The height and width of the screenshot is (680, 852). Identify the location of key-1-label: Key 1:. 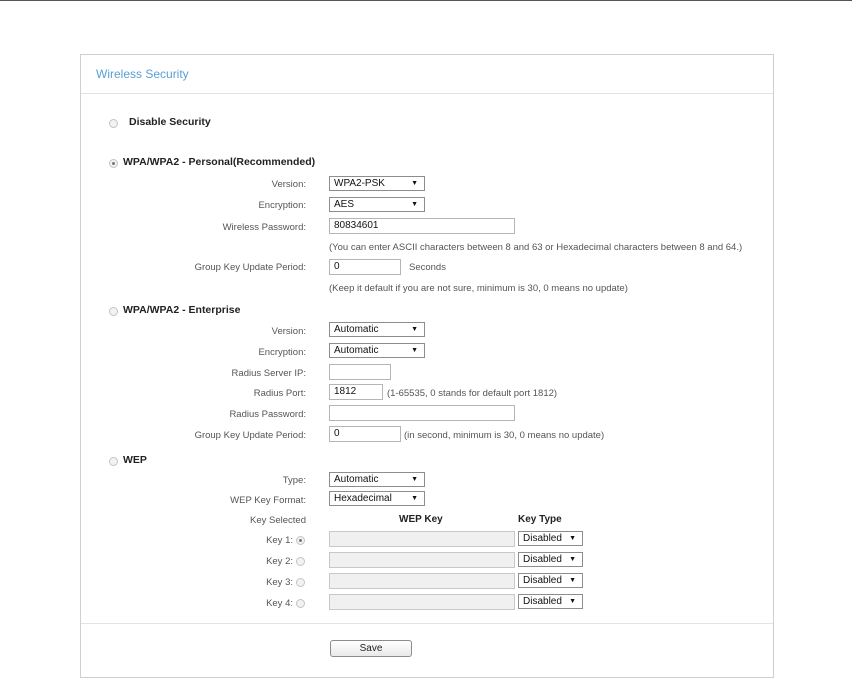
(279, 540).